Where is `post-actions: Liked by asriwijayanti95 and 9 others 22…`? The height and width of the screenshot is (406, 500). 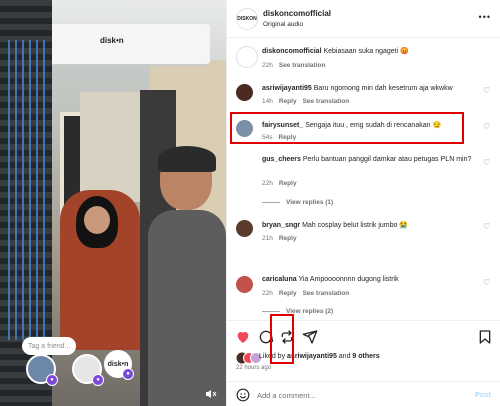 post-actions: Liked by asriwijayanti95 and 9 others 22… is located at coordinates (363, 363).